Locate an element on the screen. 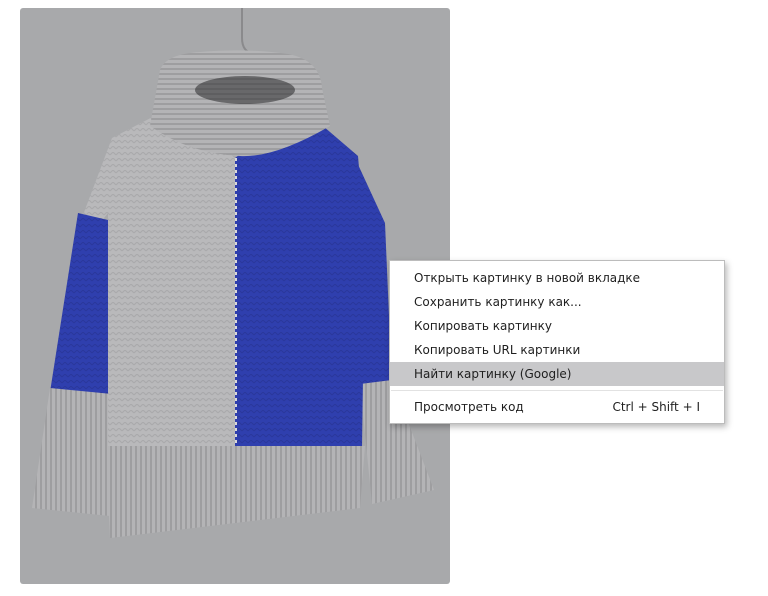 This screenshot has height=596, width=768. menu-item-search-image-google: Найти картинку (Google) is located at coordinates (557, 374).